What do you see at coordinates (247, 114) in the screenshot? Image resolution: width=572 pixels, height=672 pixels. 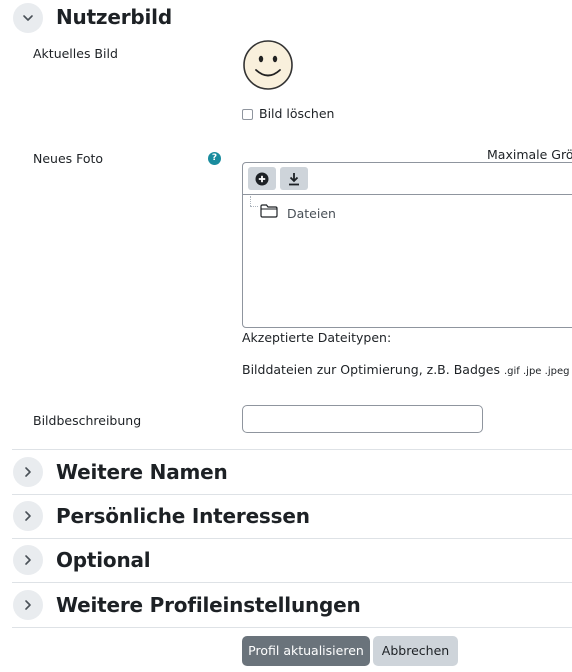 I see `delete-picture-checkbox` at bounding box center [247, 114].